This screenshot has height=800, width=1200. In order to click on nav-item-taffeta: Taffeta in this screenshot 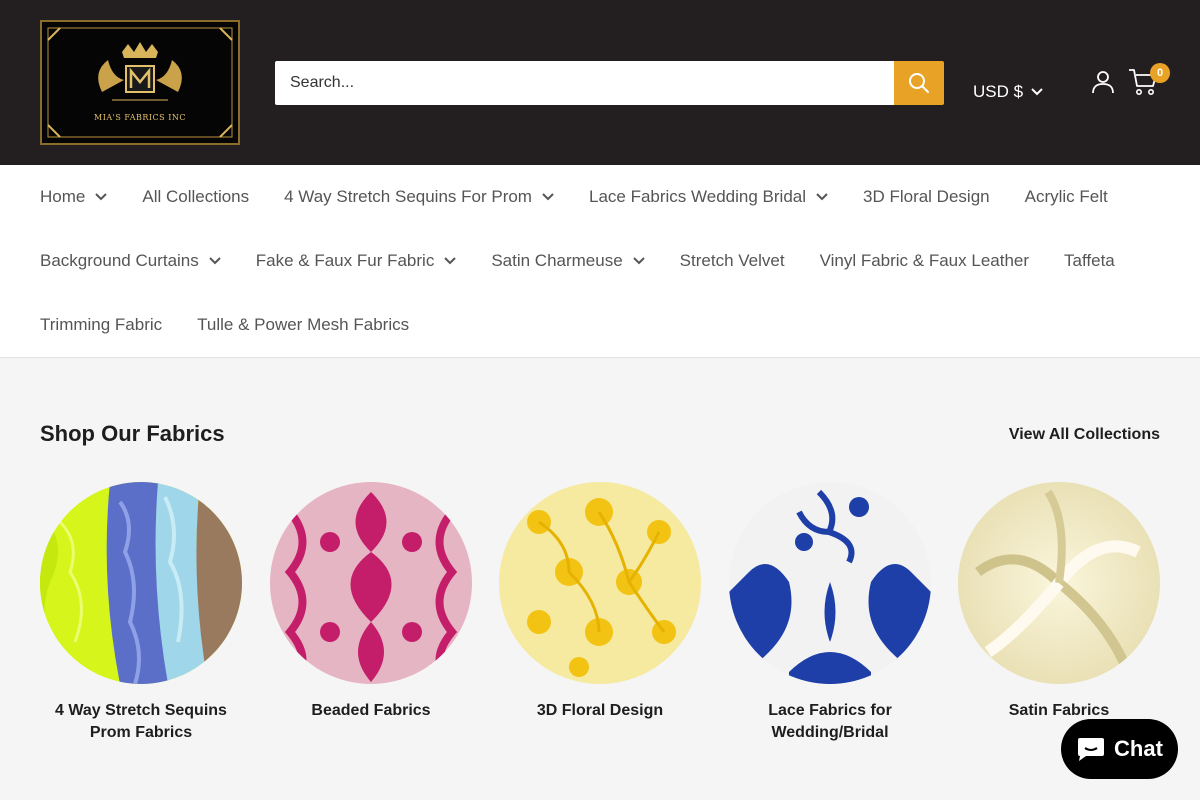, I will do `click(1089, 261)`.